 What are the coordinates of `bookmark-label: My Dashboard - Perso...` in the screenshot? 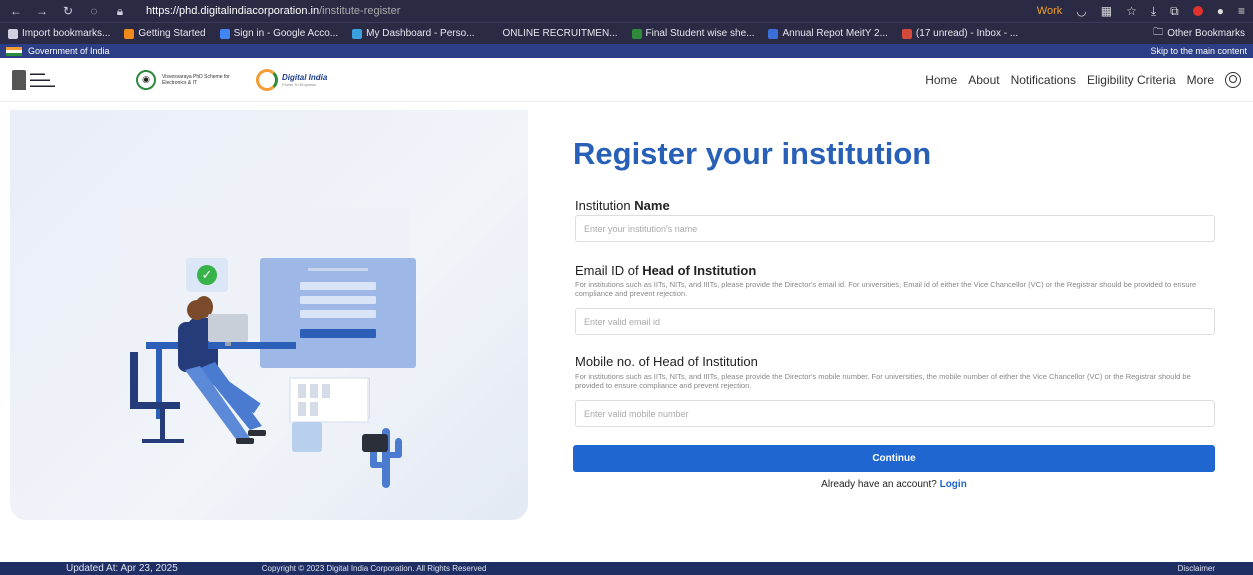 It's located at (420, 33).